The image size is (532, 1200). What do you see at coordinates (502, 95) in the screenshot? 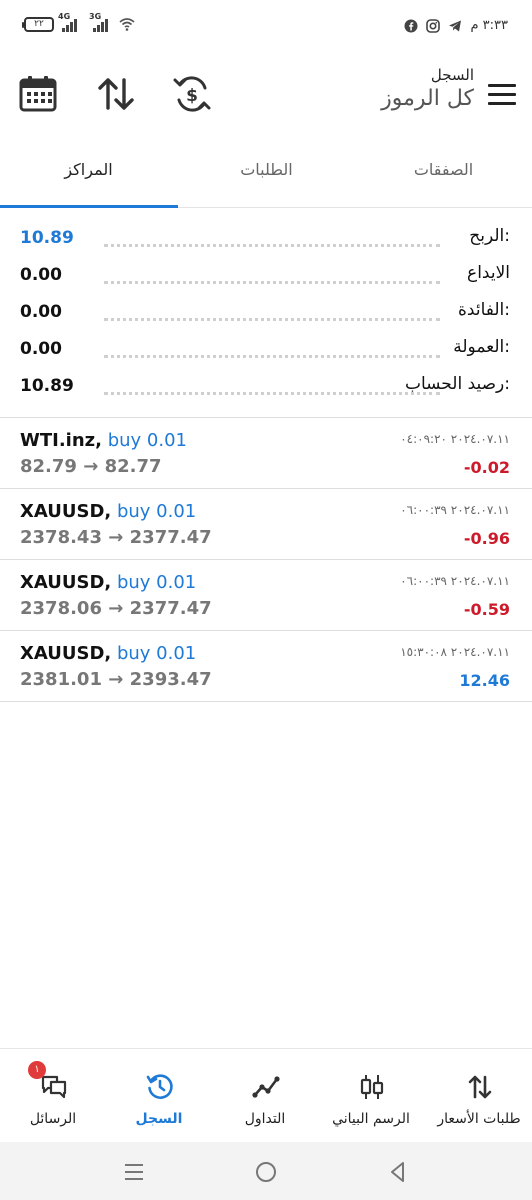
I see `menu-icon` at bounding box center [502, 95].